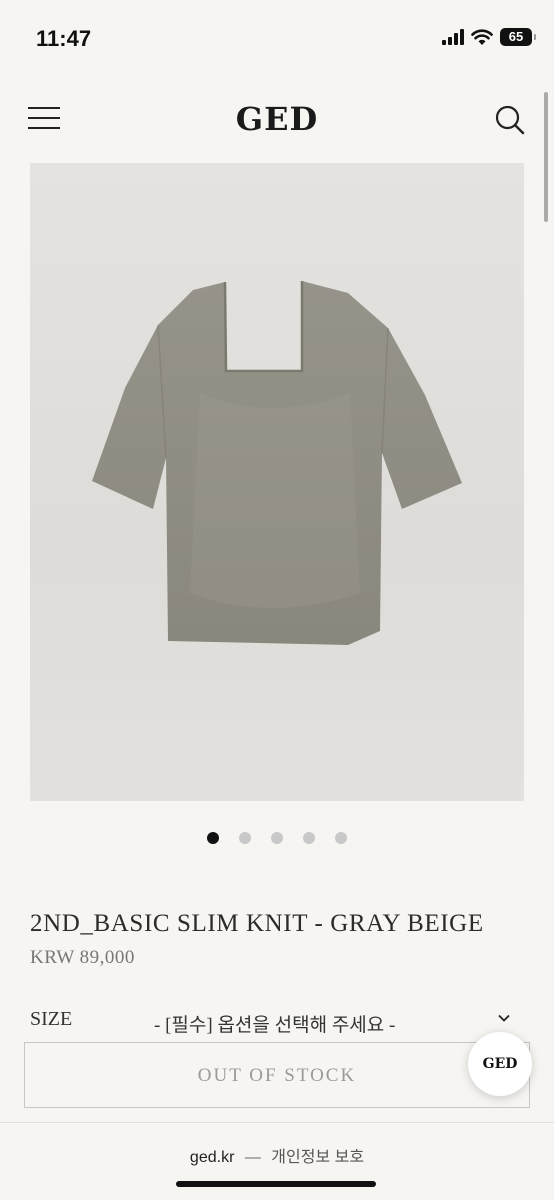  I want to click on site-header: GED, so click(277, 122).